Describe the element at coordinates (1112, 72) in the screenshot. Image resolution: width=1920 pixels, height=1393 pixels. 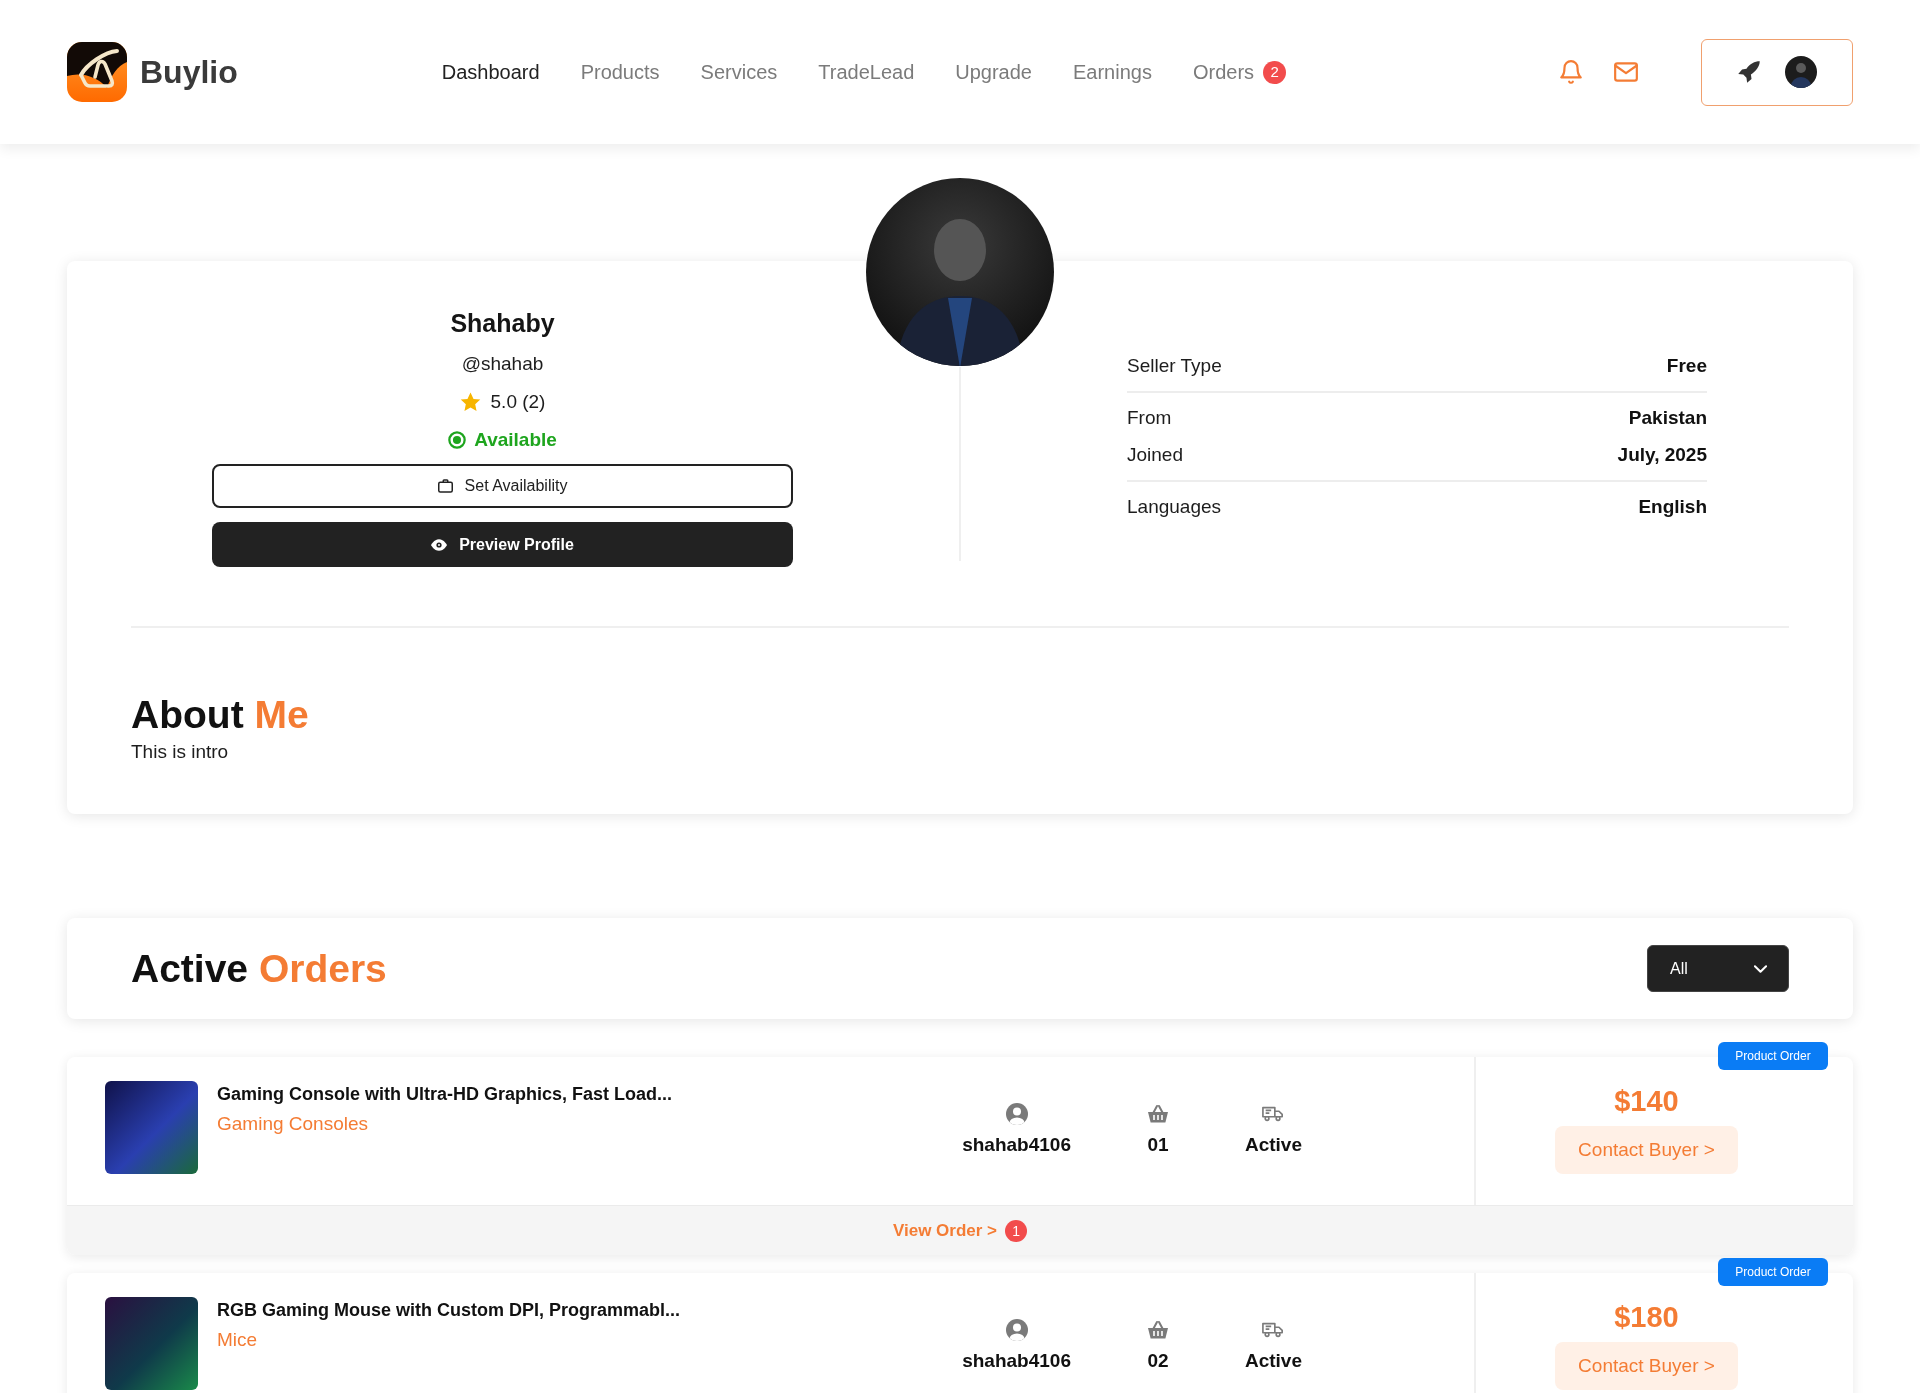
I see `nav-link: Earnings` at that location.